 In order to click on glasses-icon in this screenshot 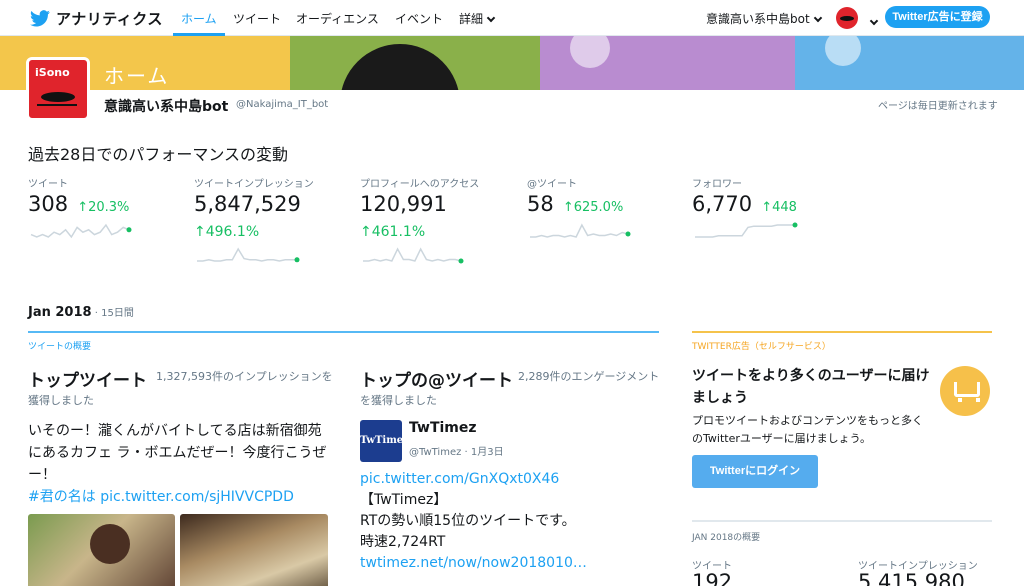, I will do `click(58, 97)`.